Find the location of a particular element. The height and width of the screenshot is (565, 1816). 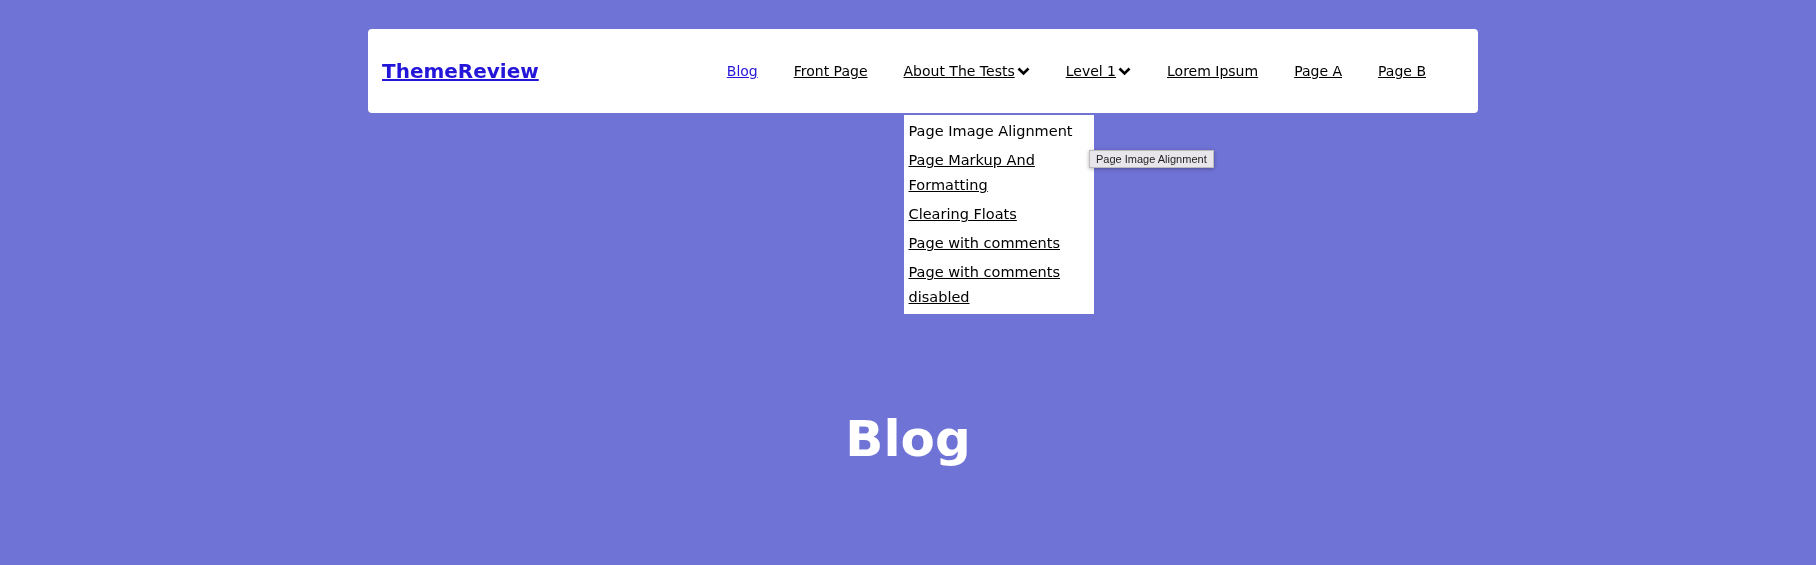

dropdown-item: Page with comments disabled is located at coordinates (998, 285).